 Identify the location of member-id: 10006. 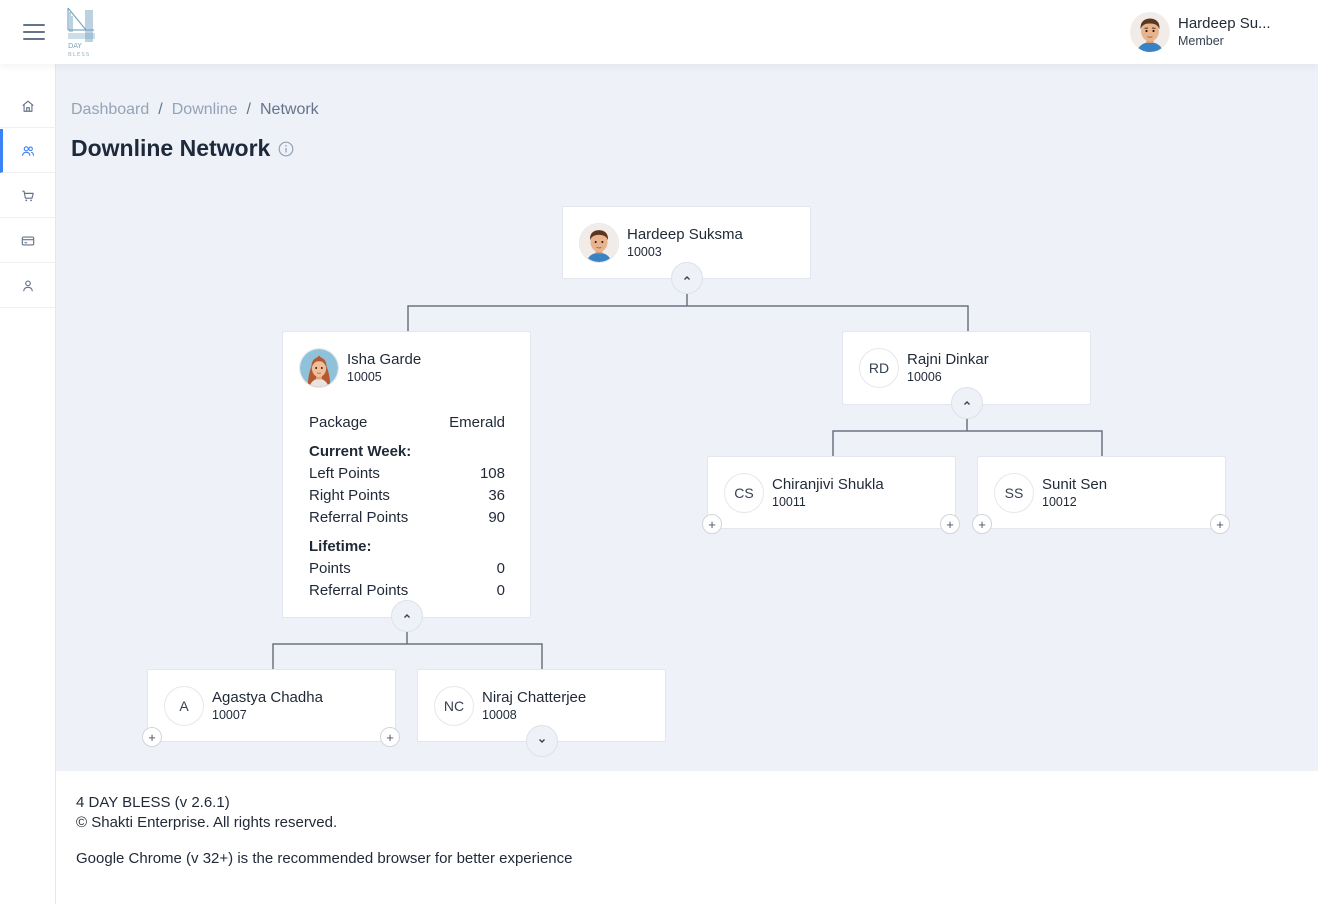
(924, 377).